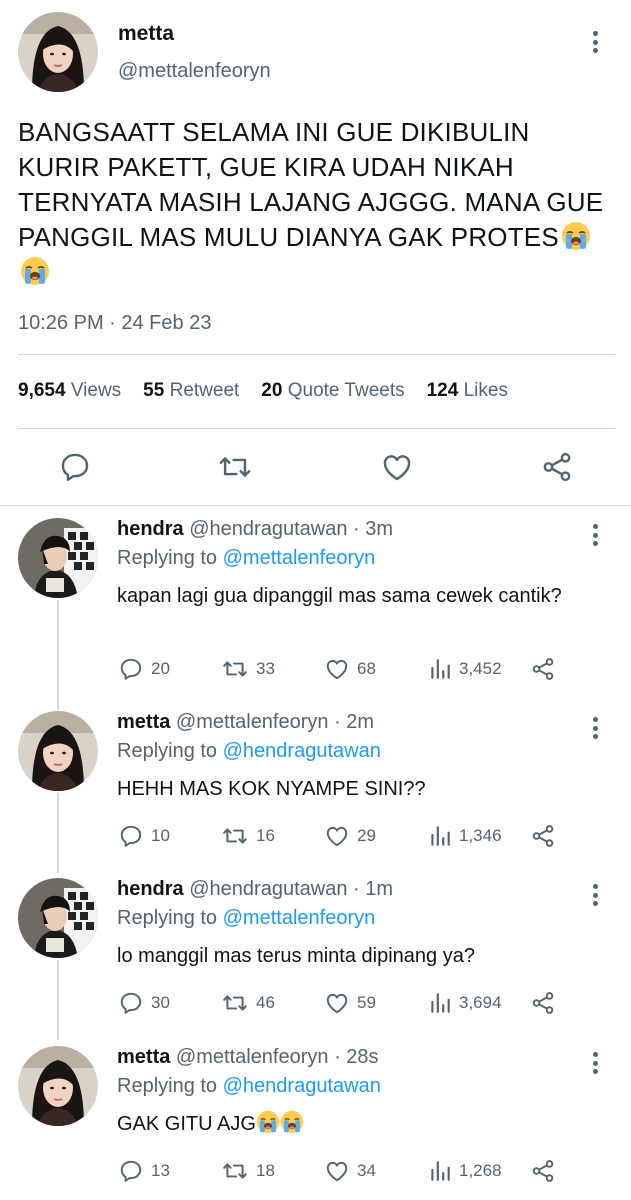 This screenshot has width=631, height=1200. Describe the element at coordinates (366, 668) in the screenshot. I see `like-count: 68` at that location.